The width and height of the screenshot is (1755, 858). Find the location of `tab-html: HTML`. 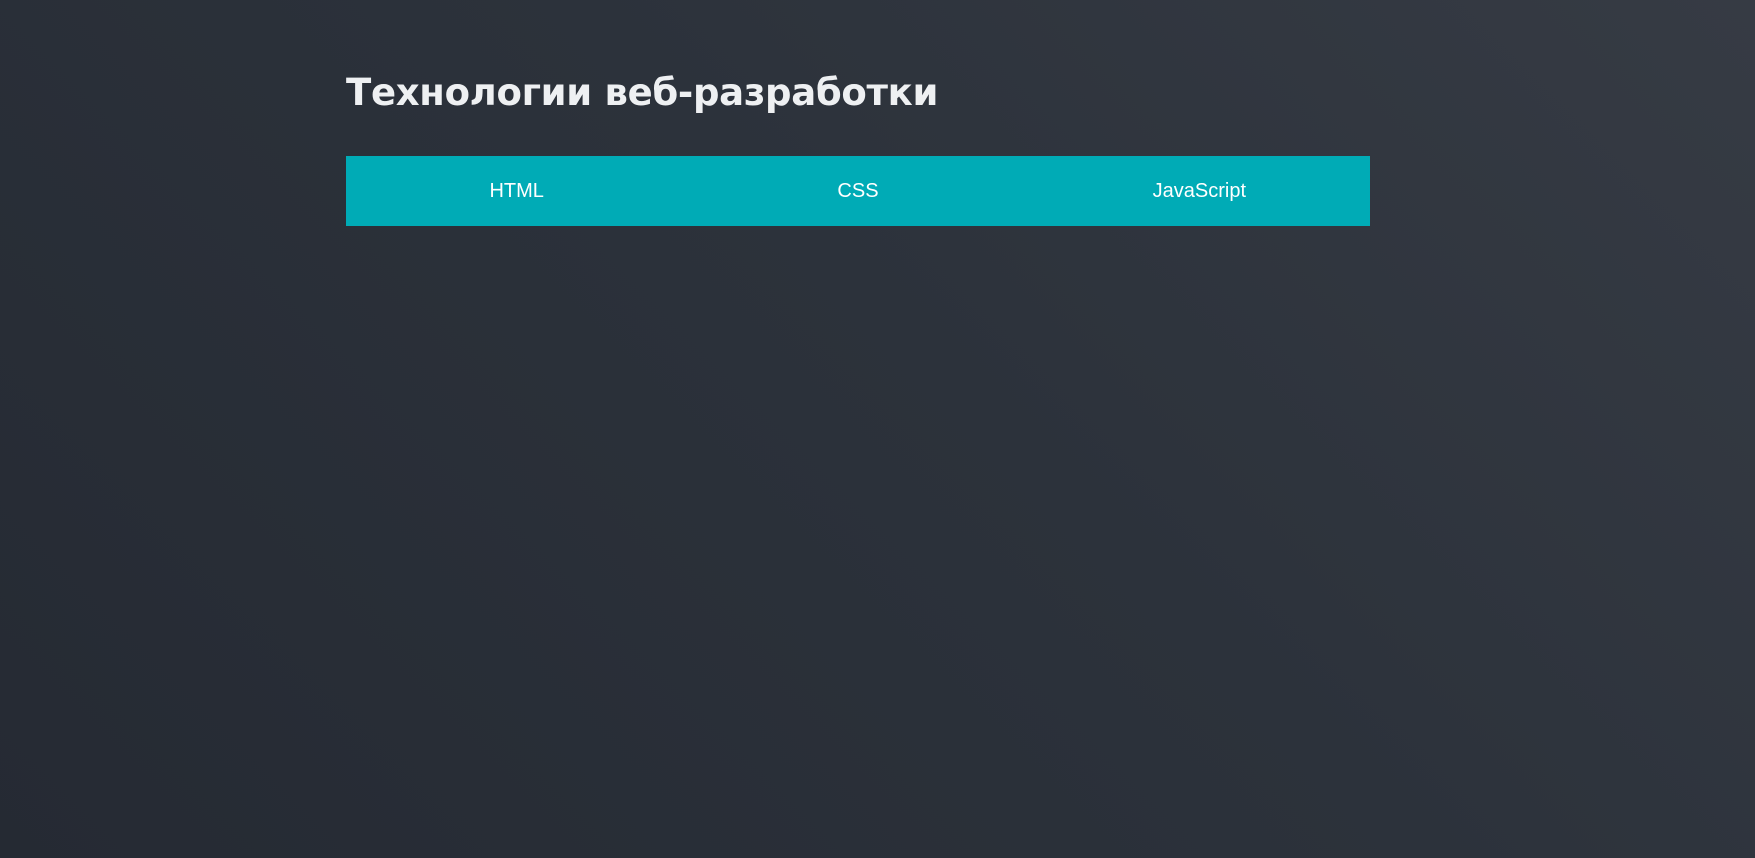

tab-html: HTML is located at coordinates (516, 191).